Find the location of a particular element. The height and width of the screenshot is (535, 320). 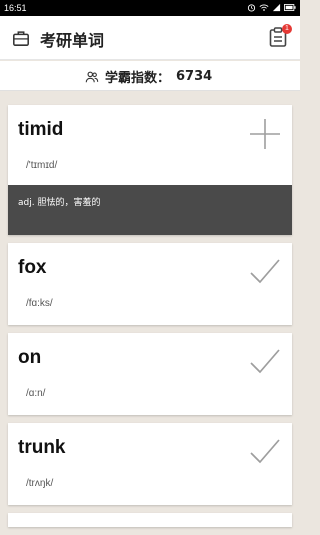

add-icon is located at coordinates (265, 134).